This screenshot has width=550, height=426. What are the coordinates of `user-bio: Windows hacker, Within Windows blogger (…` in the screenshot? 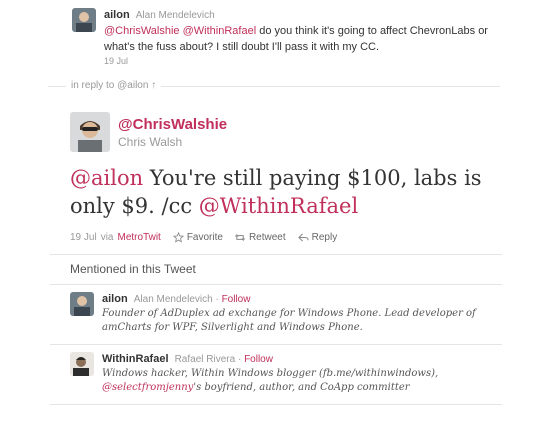 It's located at (270, 380).